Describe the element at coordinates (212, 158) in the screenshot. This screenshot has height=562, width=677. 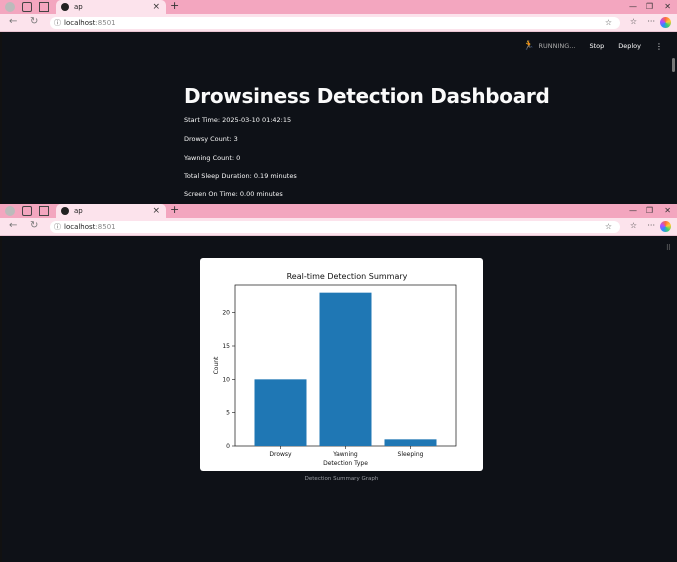
I see `stat-yawning-count: Yawning Count: 0` at that location.